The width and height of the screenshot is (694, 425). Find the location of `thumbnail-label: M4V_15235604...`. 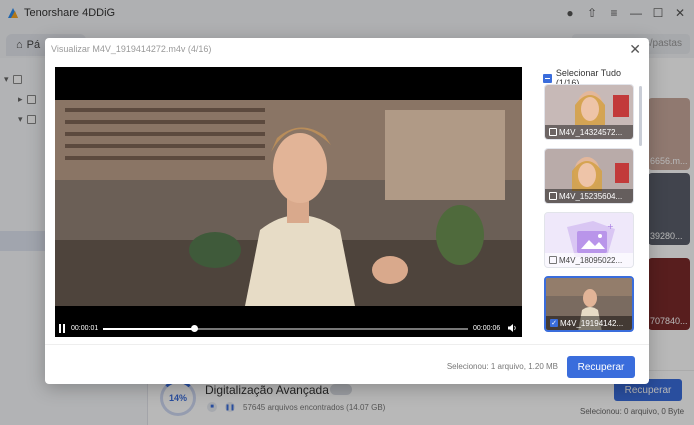

thumbnail-label: M4V_15235604... is located at coordinates (589, 196).